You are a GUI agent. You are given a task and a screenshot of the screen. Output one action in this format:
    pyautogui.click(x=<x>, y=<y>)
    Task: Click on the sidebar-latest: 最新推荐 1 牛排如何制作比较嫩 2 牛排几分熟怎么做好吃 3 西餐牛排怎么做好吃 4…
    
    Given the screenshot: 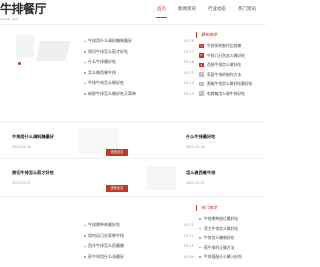 What is the action you would take?
    pyautogui.click(x=229, y=65)
    